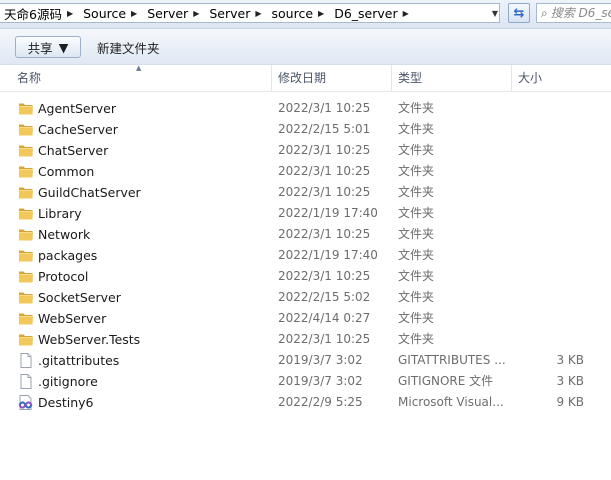  What do you see at coordinates (40, 48) in the screenshot?
I see `share-button-label: 共享` at bounding box center [40, 48].